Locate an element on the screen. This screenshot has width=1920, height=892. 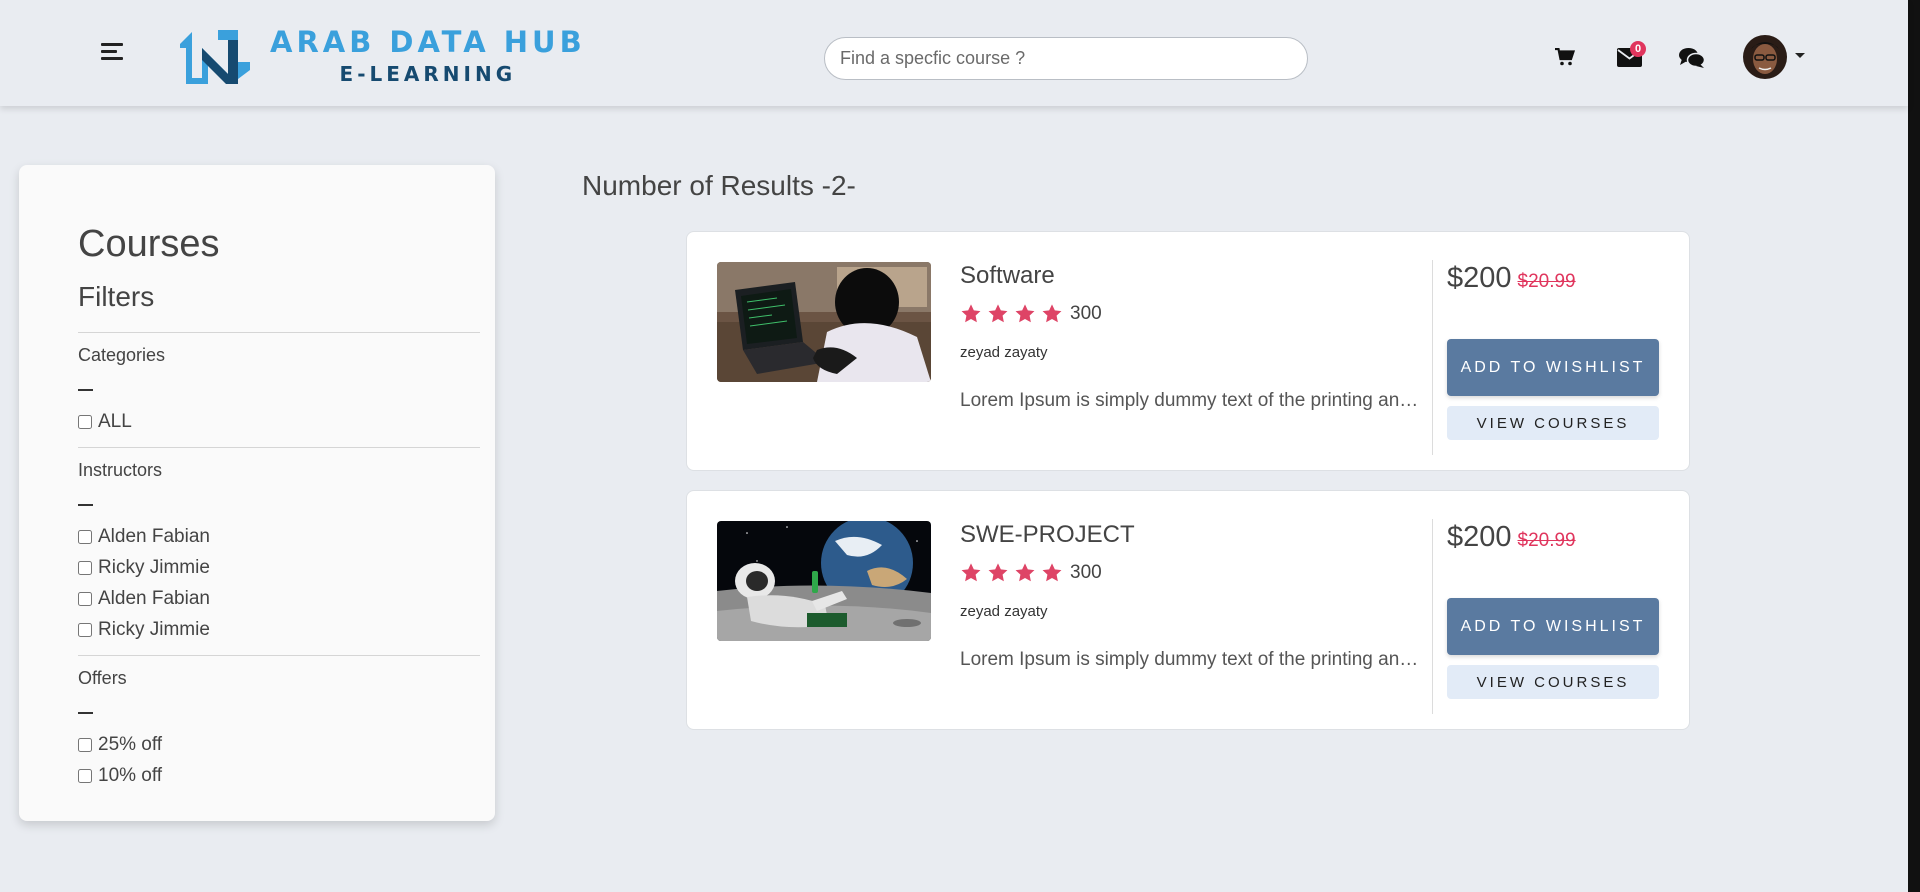
menu-icon is located at coordinates (112, 52).